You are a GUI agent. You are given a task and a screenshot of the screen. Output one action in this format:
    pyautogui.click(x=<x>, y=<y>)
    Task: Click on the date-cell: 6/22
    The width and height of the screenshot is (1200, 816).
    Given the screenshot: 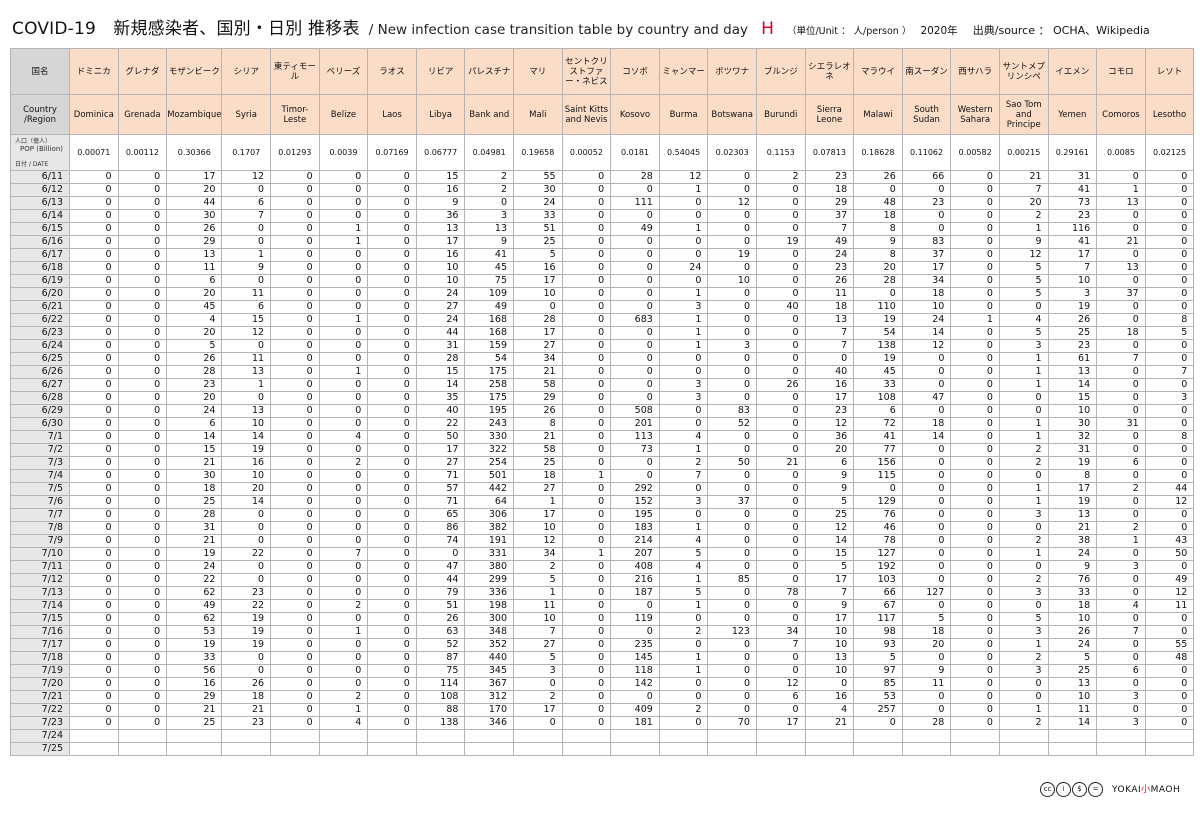 What is the action you would take?
    pyautogui.click(x=40, y=320)
    